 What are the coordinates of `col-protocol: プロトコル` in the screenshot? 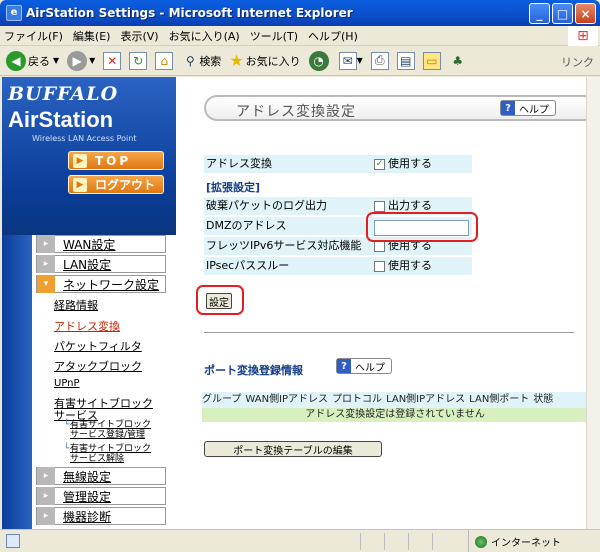 It's located at (357, 399).